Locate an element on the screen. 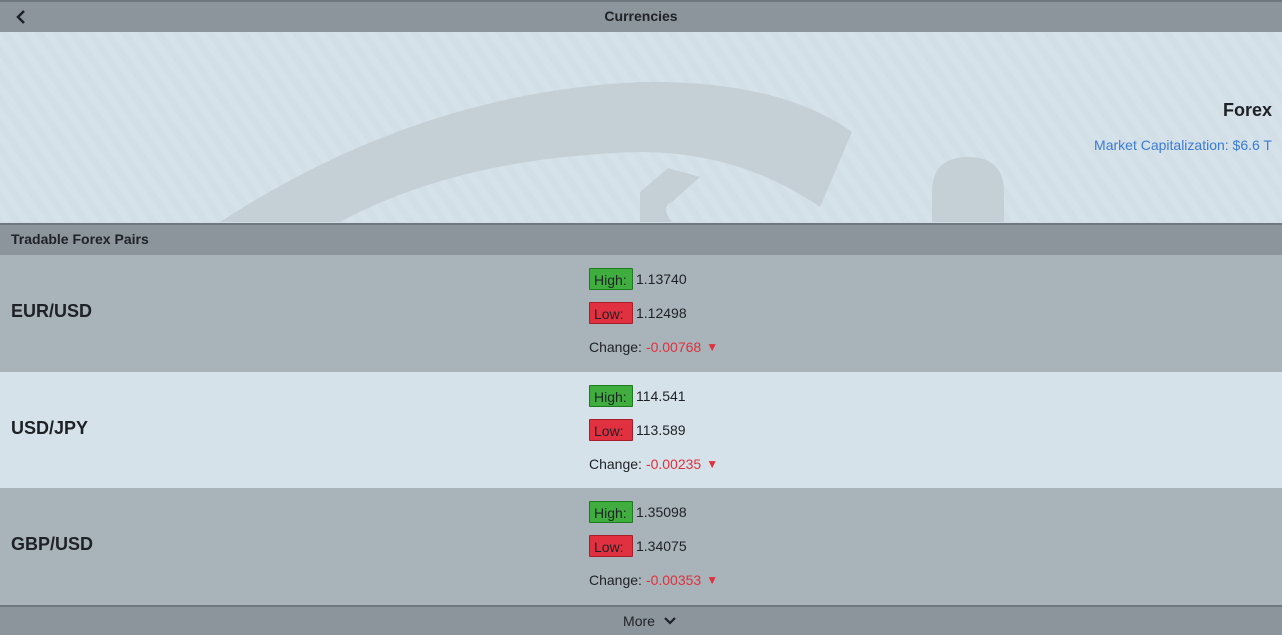 The width and height of the screenshot is (1282, 635). more-button: More is located at coordinates (641, 620).